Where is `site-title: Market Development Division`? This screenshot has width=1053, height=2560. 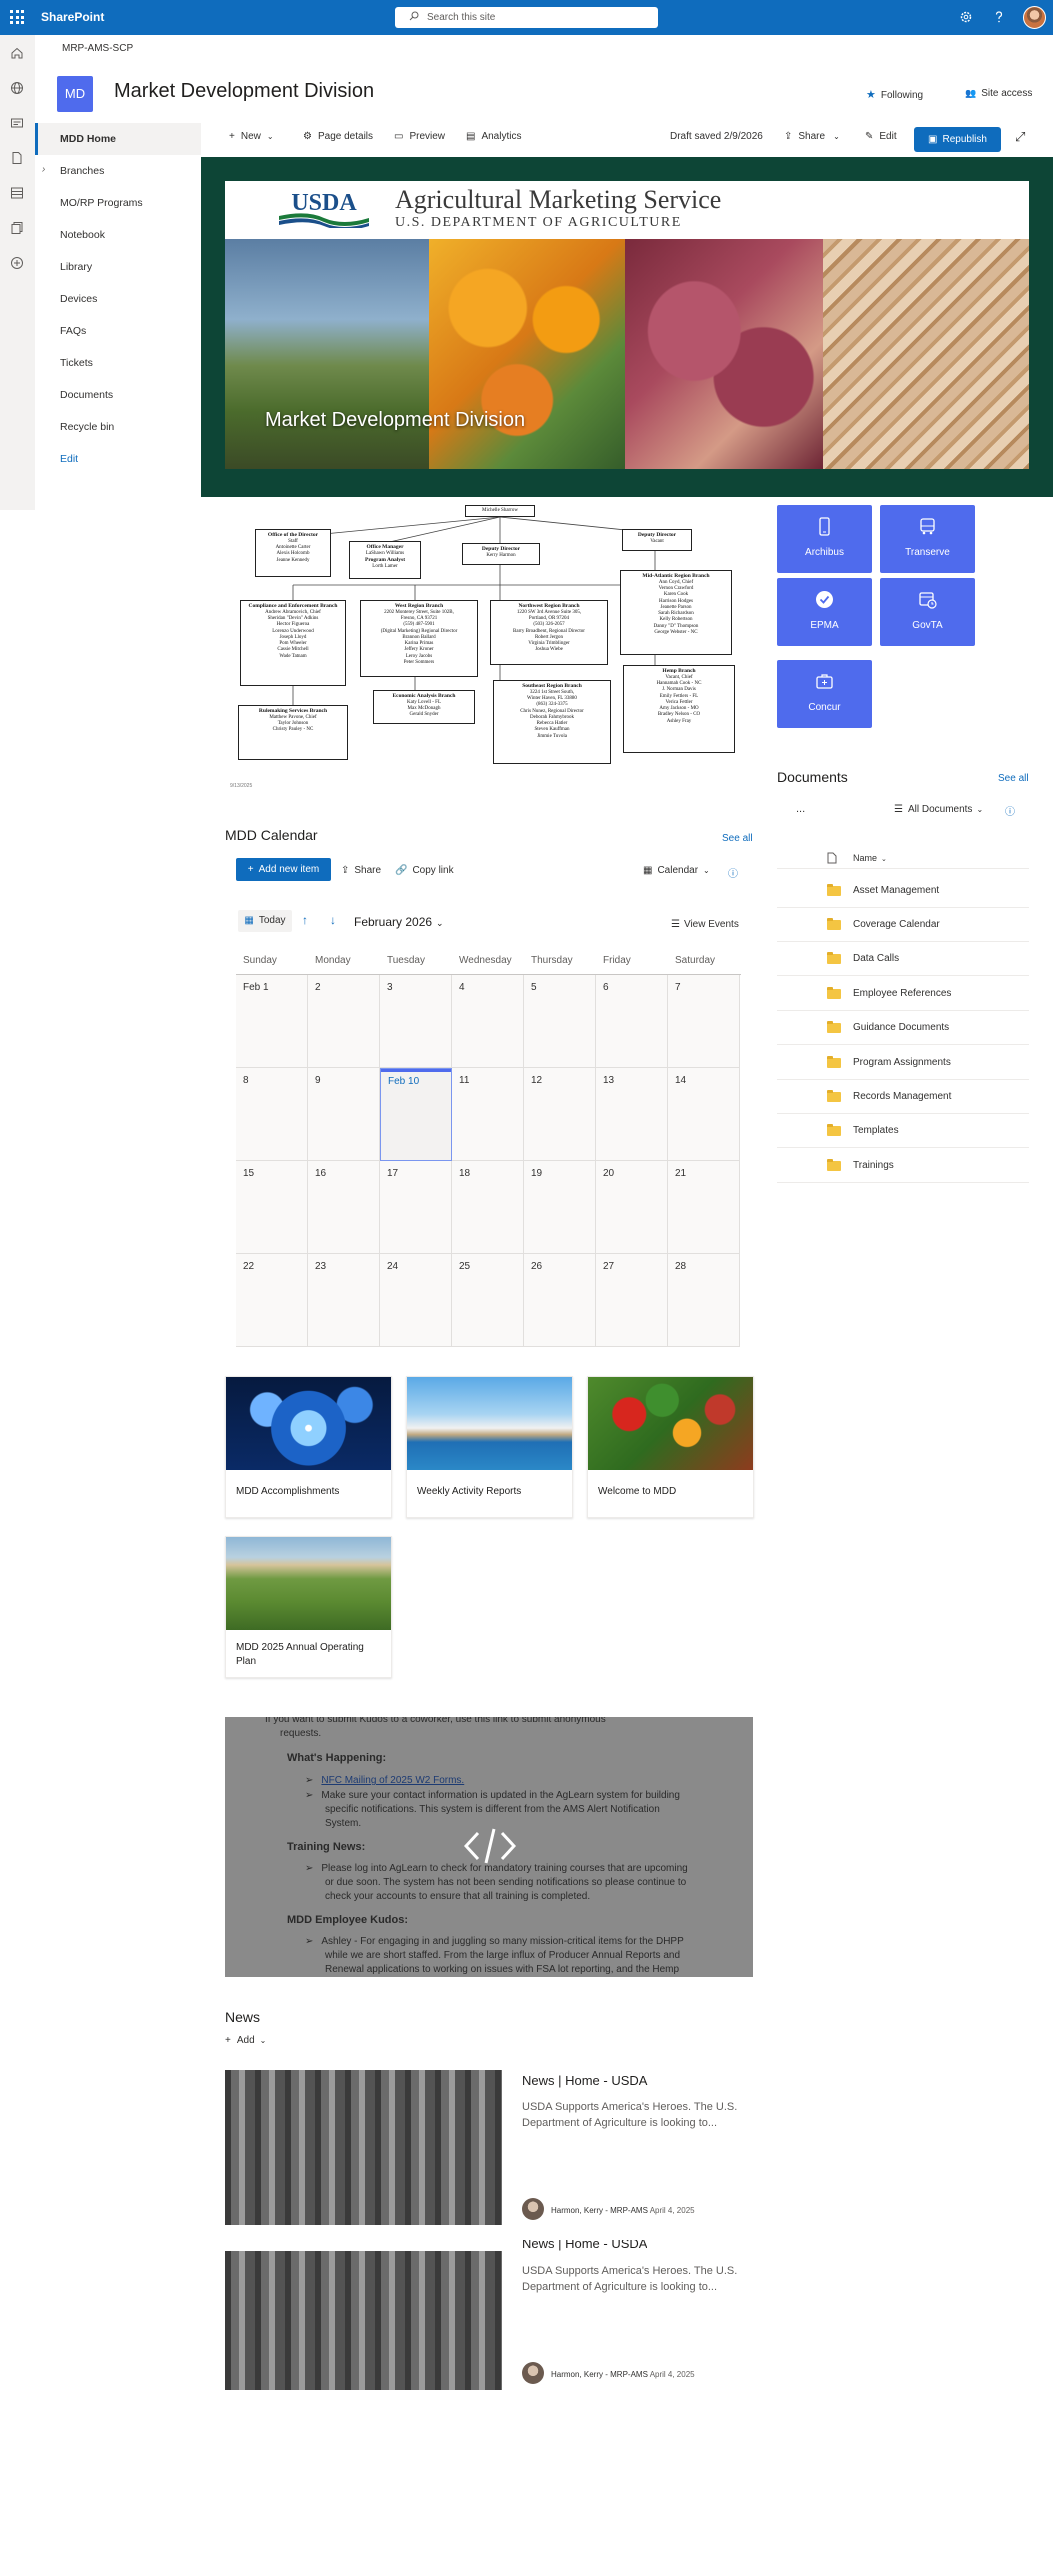 site-title: Market Development Division is located at coordinates (244, 91).